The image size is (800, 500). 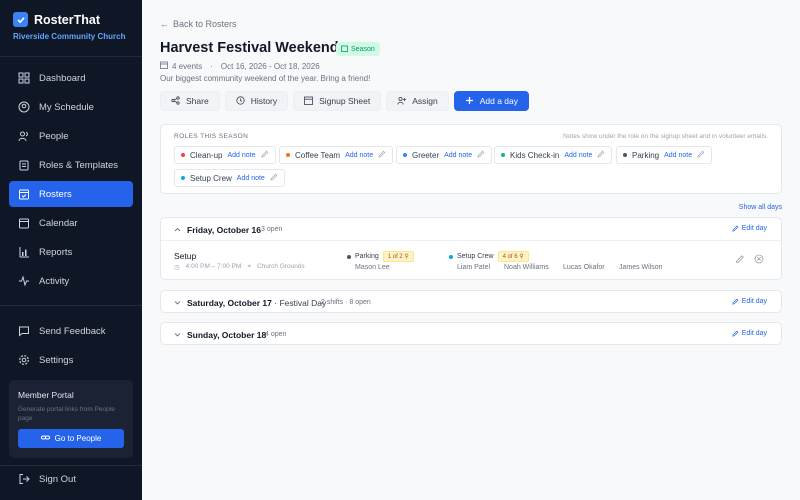 I want to click on role-label: Greeter, so click(x=426, y=155).